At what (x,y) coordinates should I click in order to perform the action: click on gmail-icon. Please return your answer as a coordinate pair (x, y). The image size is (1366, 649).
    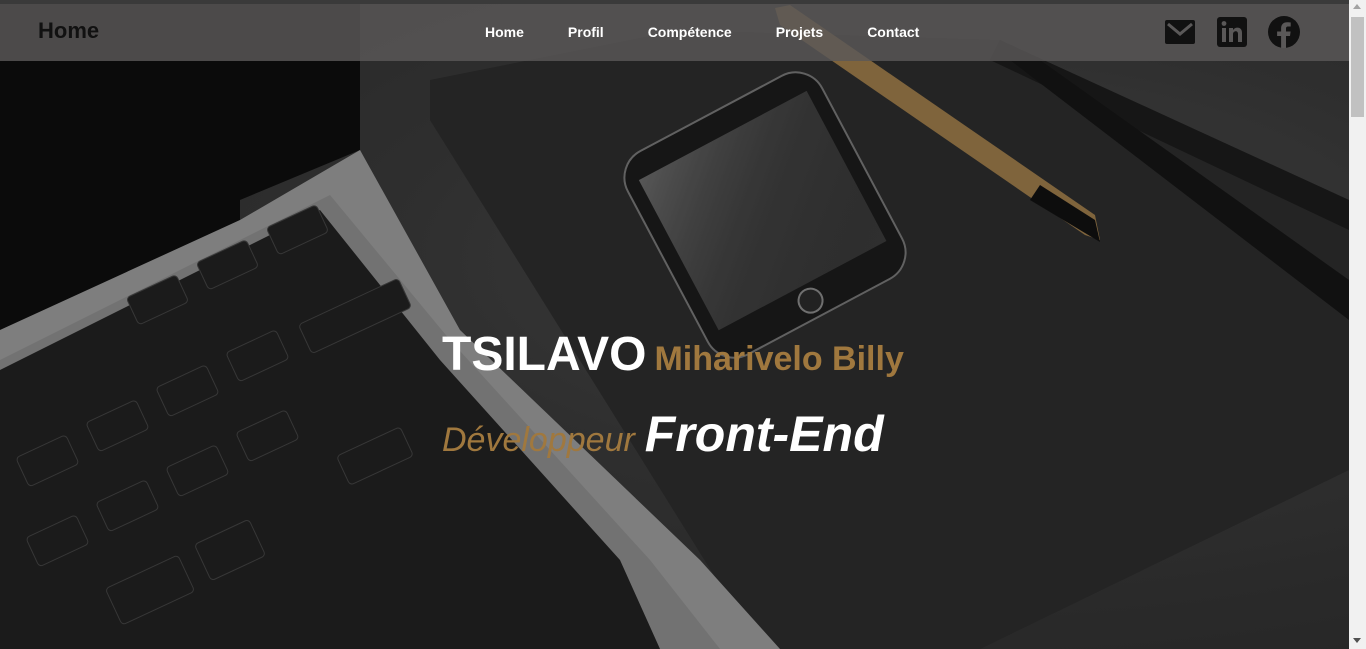
    Looking at the image, I should click on (1180, 32).